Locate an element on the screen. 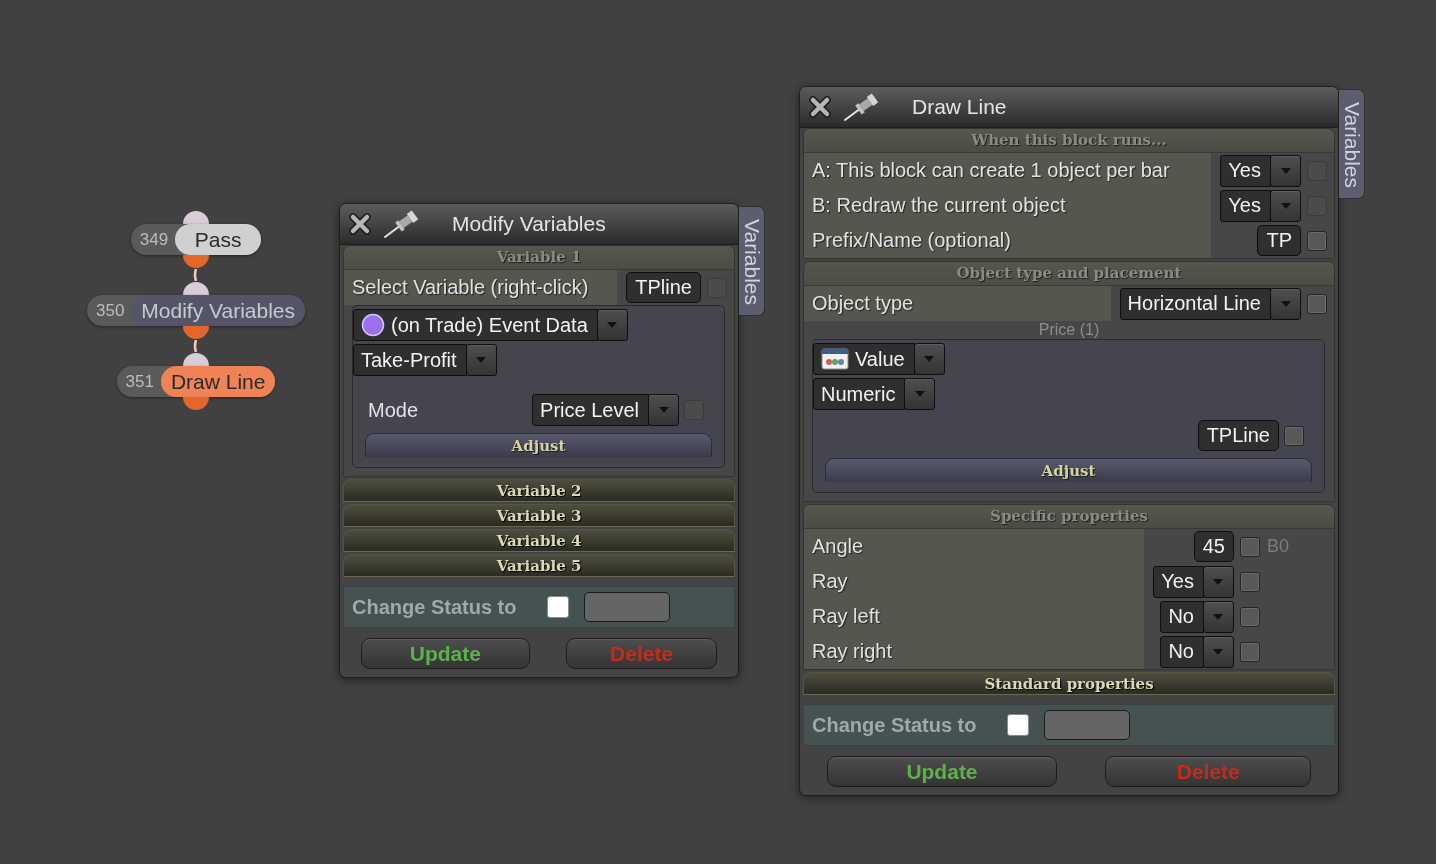  node-number: 350 is located at coordinates (110, 310).